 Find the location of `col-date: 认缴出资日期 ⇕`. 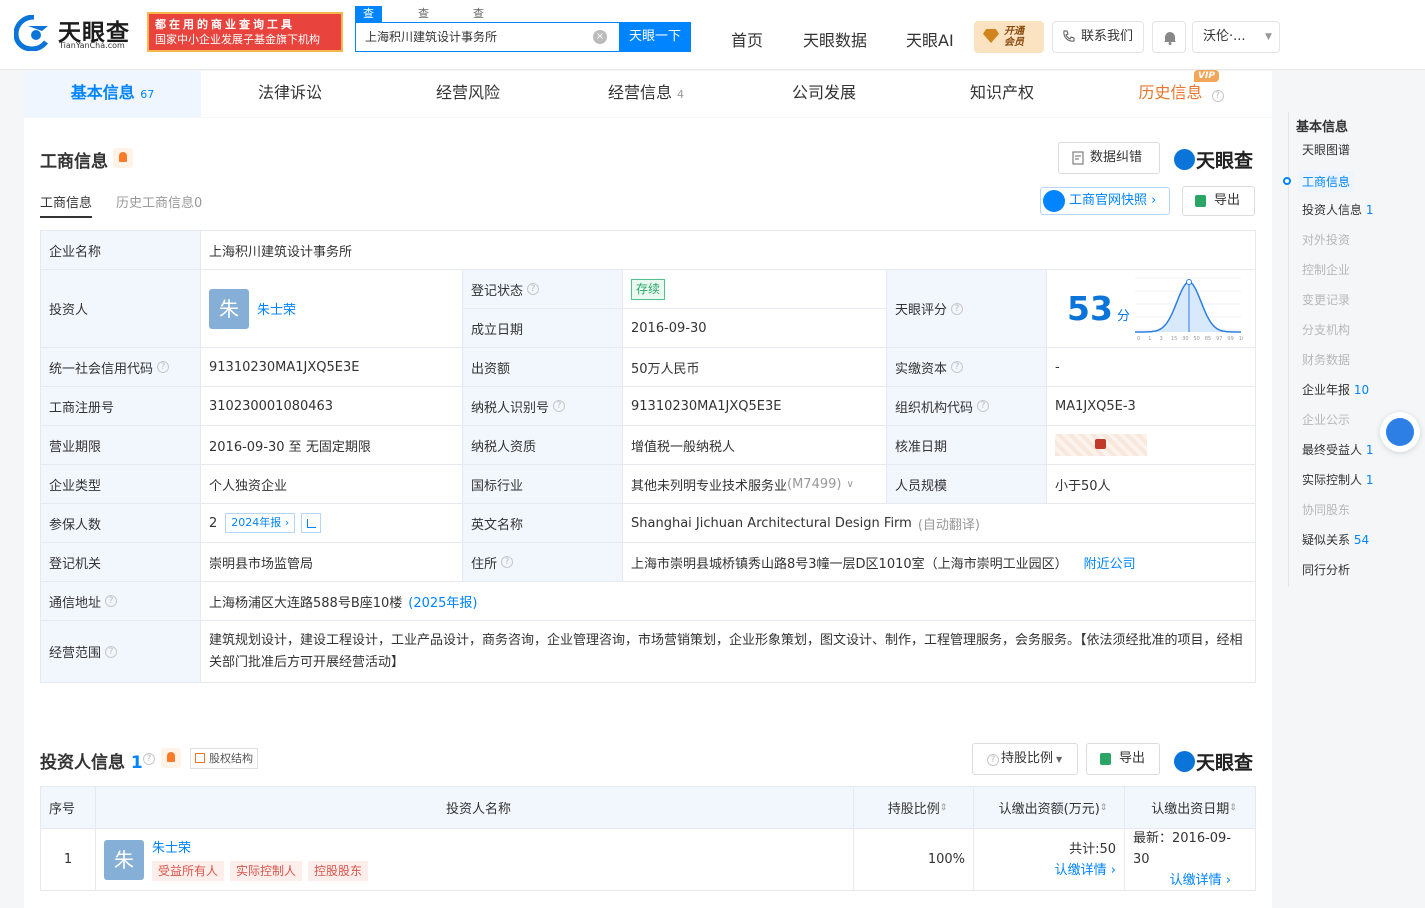

col-date: 认缴出资日期 ⇕ is located at coordinates (1190, 808).